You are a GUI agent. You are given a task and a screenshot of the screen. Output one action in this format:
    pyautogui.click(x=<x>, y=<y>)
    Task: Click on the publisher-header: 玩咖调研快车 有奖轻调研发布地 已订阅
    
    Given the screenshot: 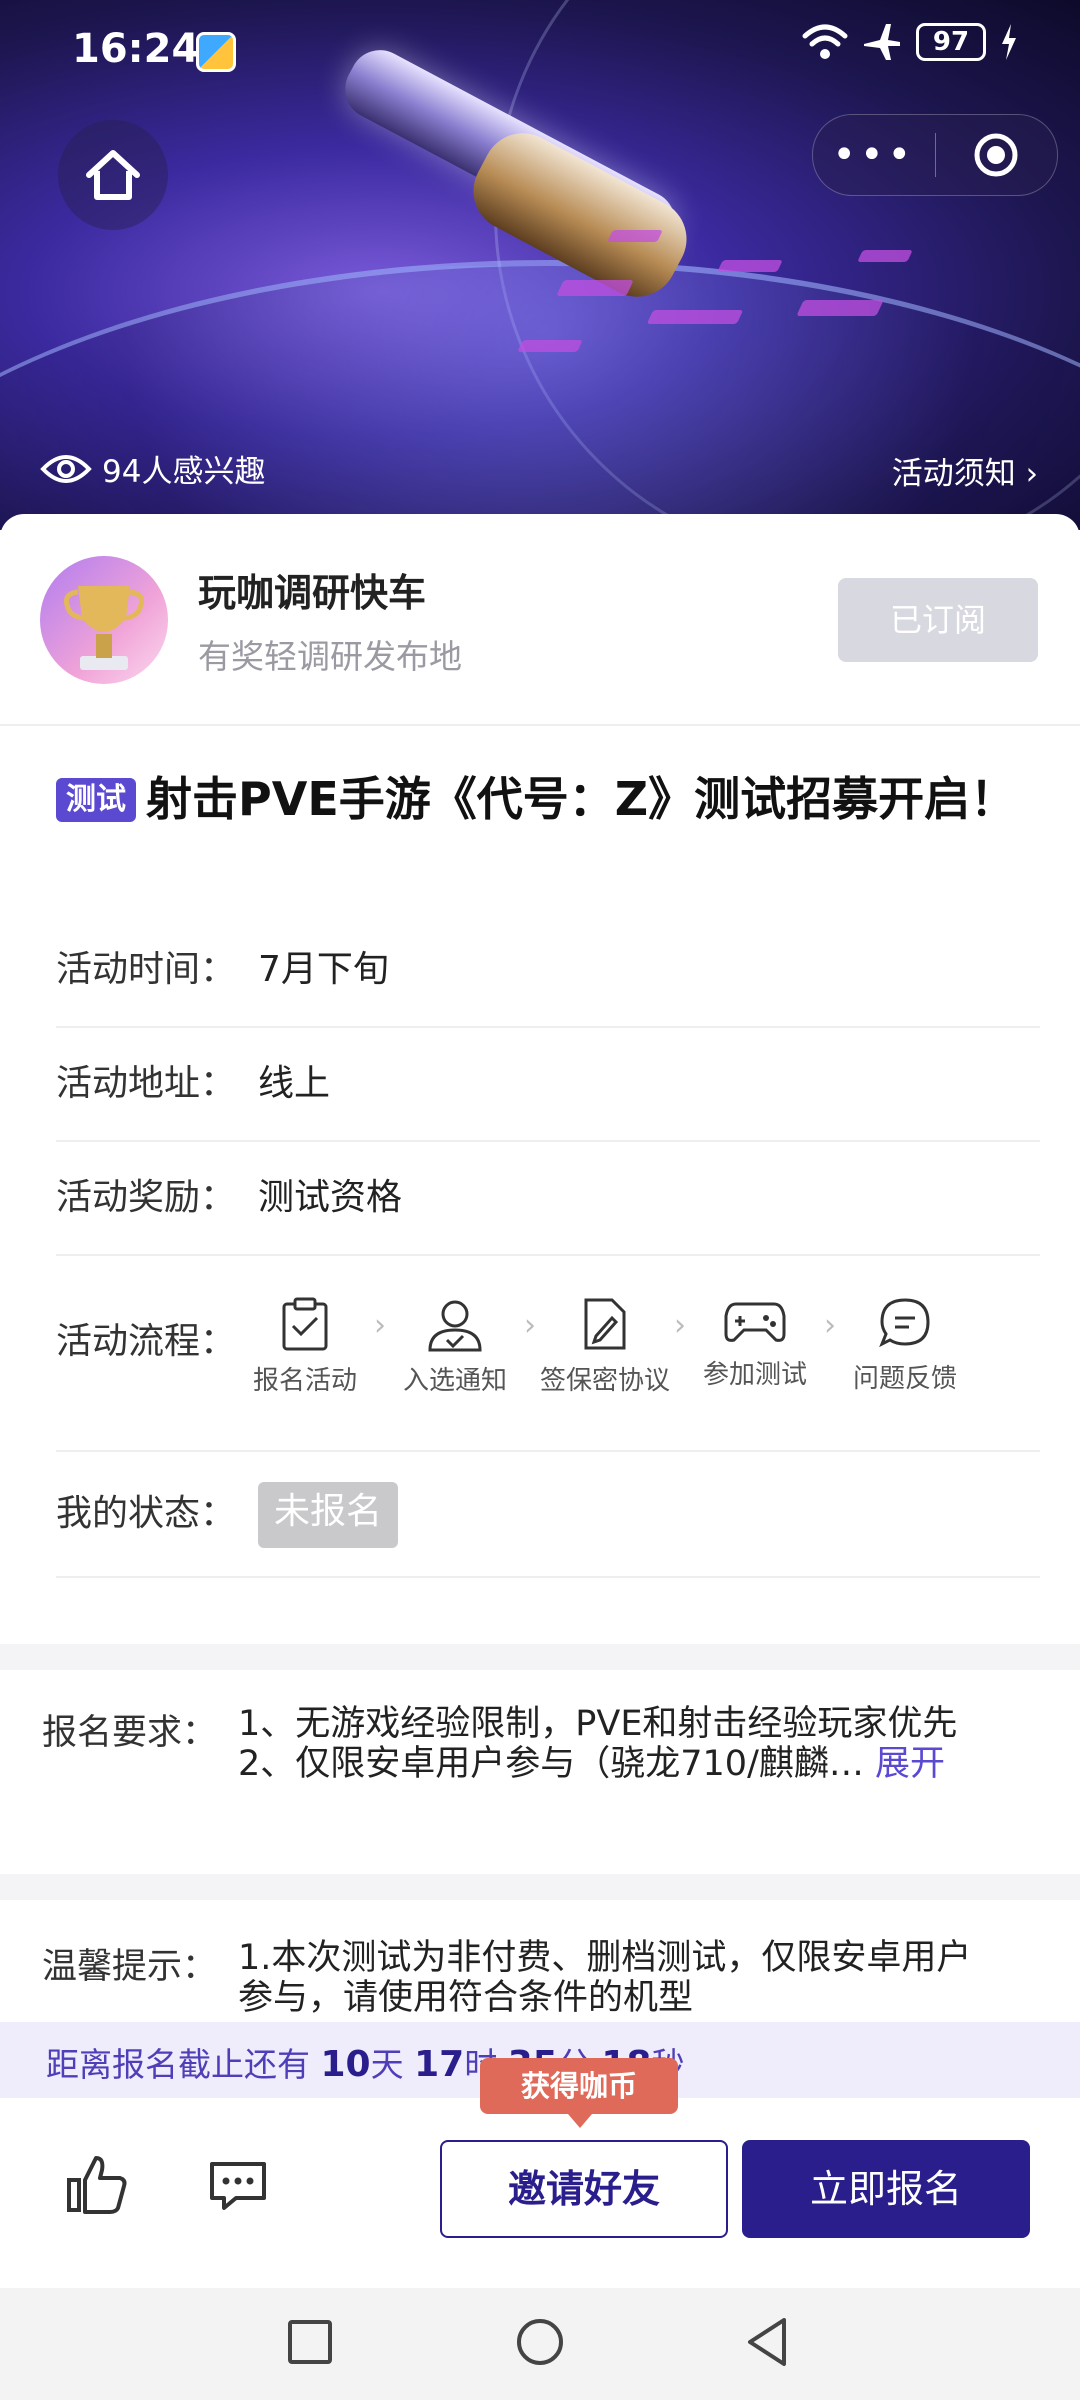 What is the action you would take?
    pyautogui.click(x=540, y=620)
    